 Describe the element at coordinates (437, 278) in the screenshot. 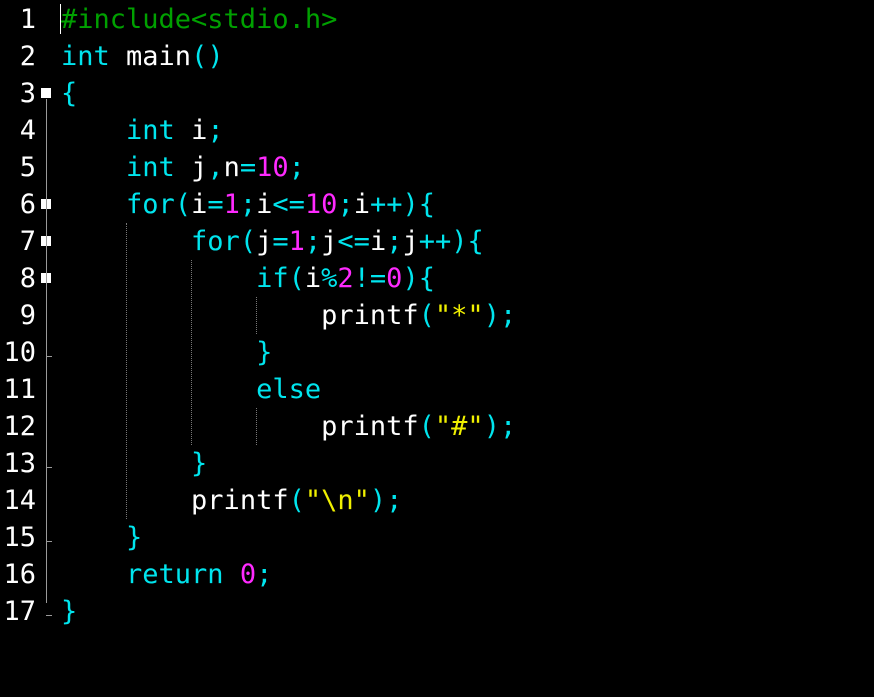

I see `code-line: 8 if(i%2!=0){` at that location.